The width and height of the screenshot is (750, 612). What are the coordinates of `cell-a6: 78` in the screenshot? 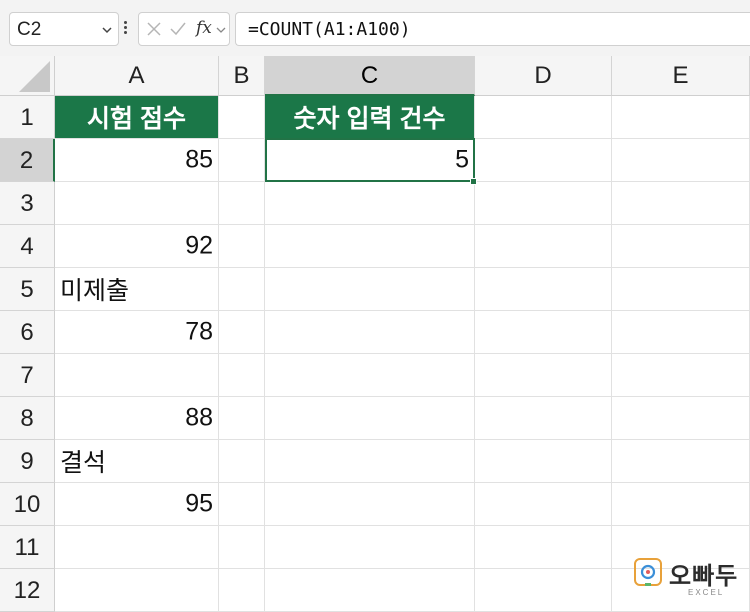 It's located at (137, 332).